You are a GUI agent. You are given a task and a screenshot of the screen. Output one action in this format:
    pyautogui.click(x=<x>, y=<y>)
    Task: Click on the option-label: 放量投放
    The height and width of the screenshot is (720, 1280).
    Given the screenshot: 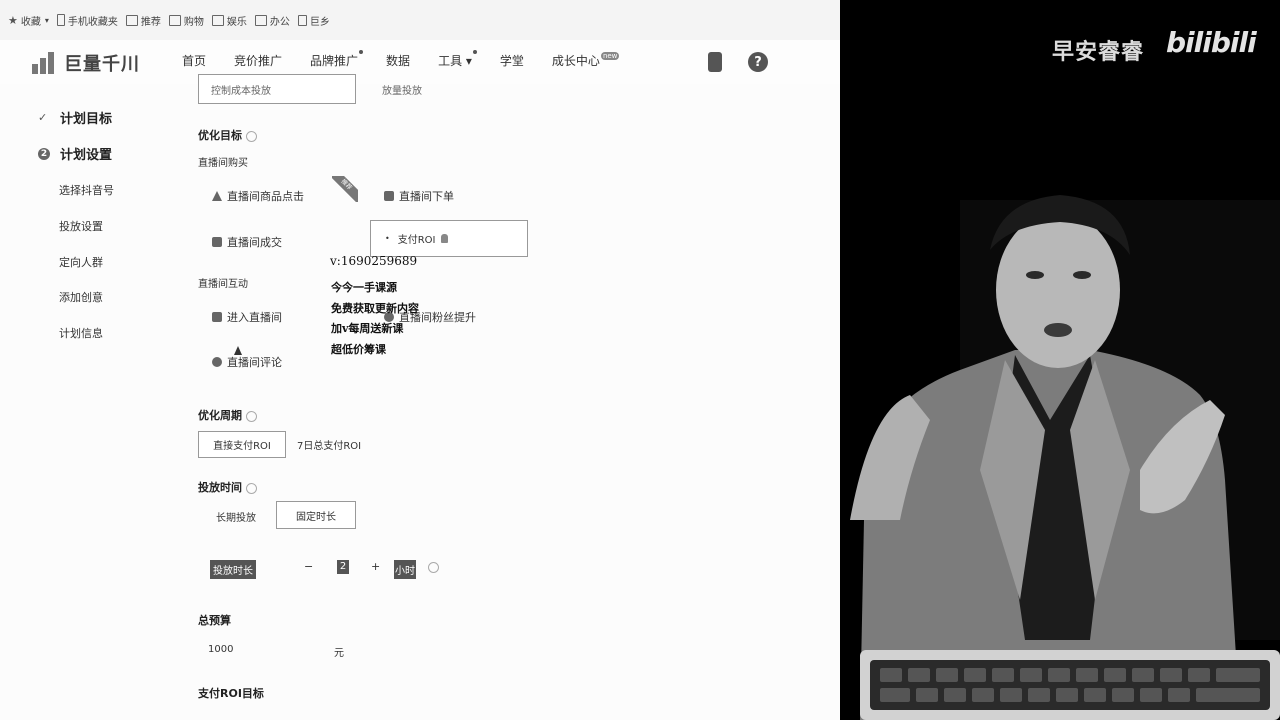 What is the action you would take?
    pyautogui.click(x=402, y=91)
    